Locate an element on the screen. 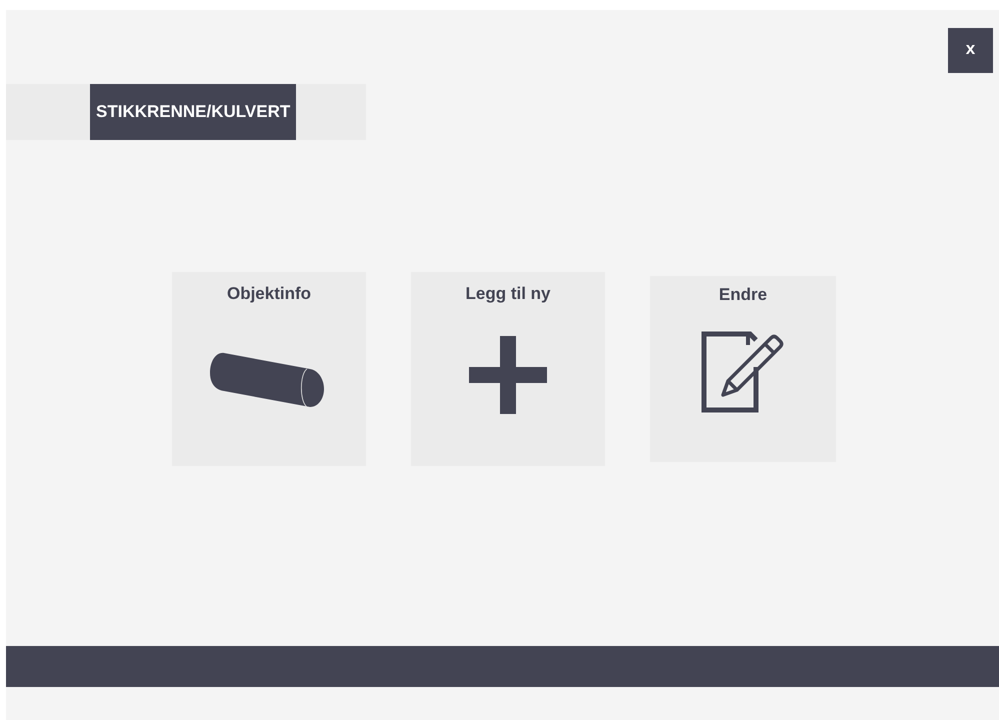 The image size is (999, 720). plus-icon is located at coordinates (508, 375).